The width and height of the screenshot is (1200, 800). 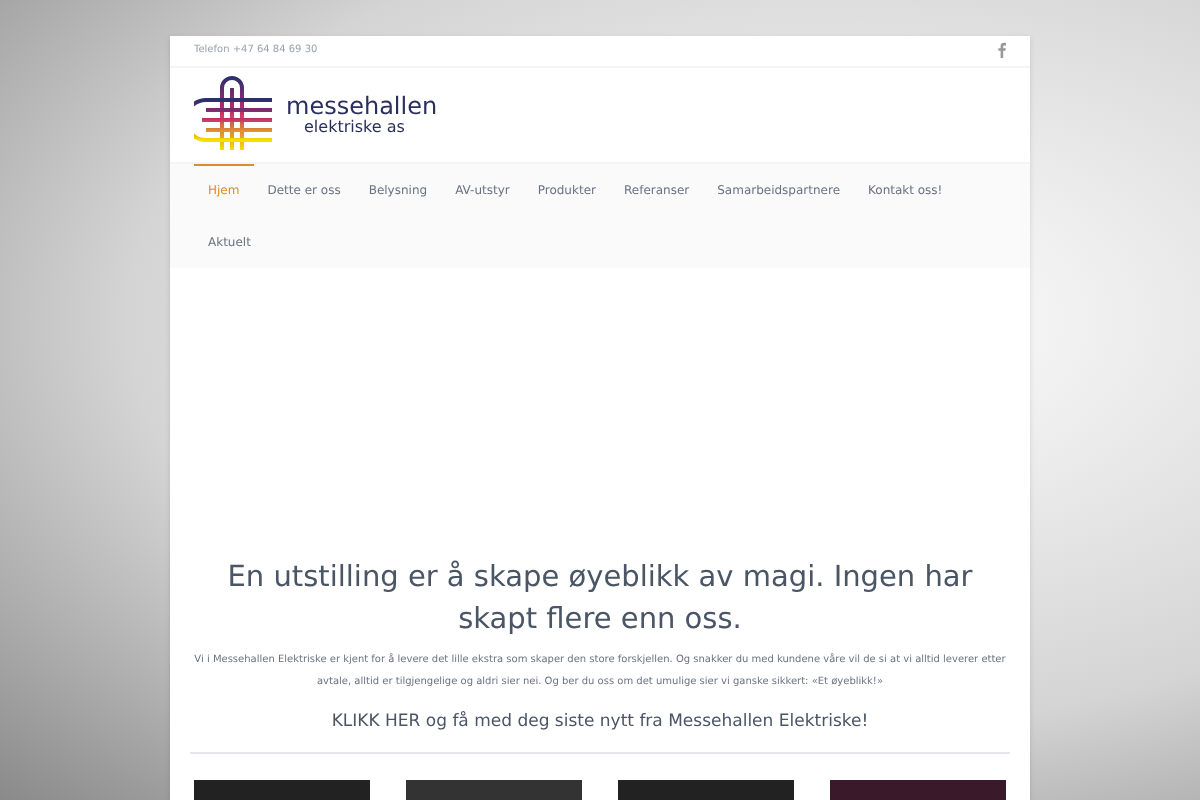 I want to click on logo-name: messehallen, so click(x=362, y=105).